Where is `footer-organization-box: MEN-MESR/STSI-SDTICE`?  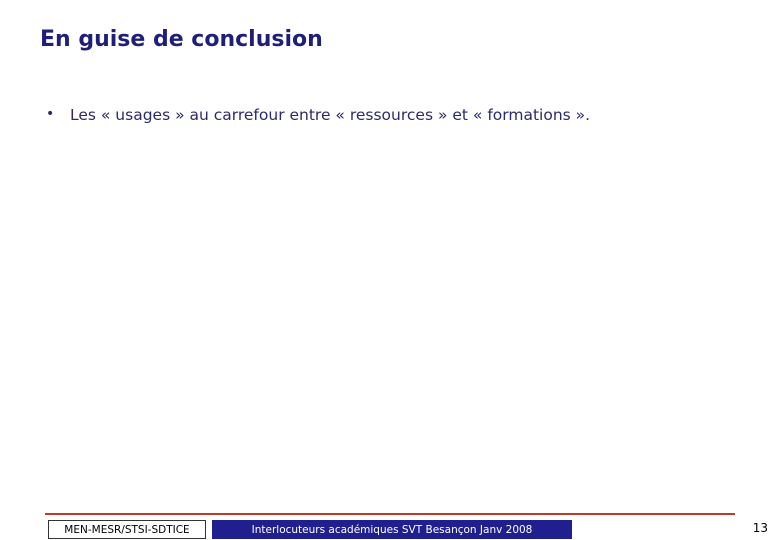 footer-organization-box: MEN-MESR/STSI-SDTICE is located at coordinates (127, 529).